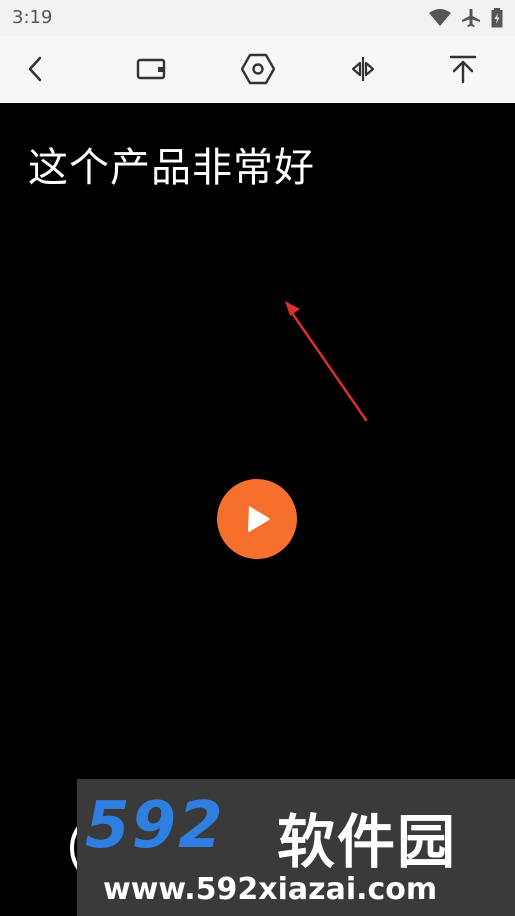  Describe the element at coordinates (367, 842) in the screenshot. I see `watermark-logo-text: 软件园` at that location.